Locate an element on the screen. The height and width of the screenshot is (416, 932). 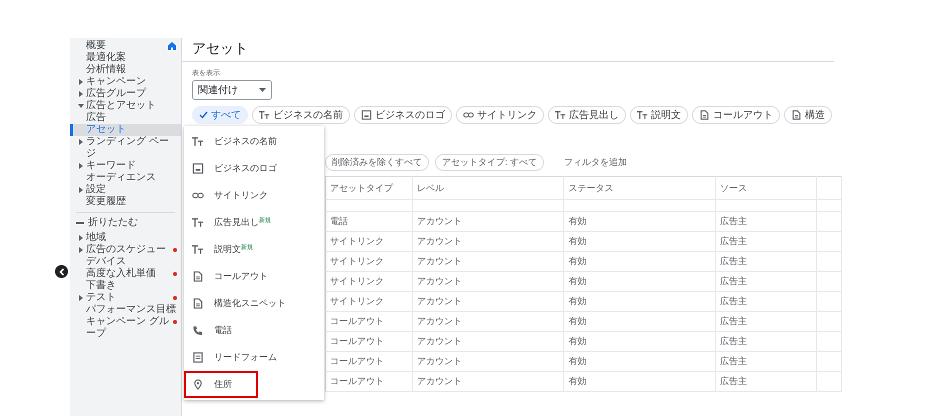
sidebar-item: 地域 is located at coordinates (125, 238).